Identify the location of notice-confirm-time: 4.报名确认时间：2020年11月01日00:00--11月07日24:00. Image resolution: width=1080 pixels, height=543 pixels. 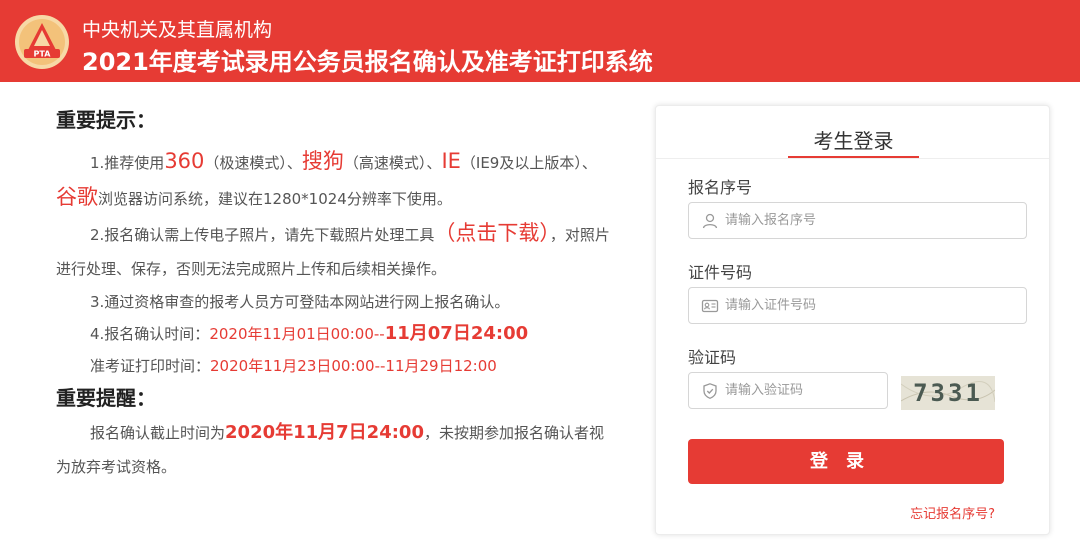
(336, 334).